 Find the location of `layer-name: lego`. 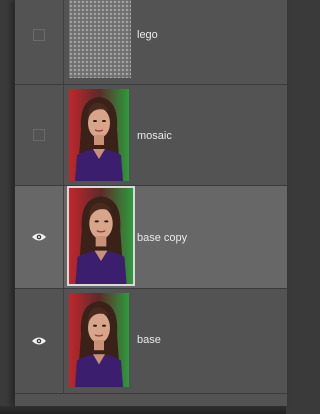

layer-name: lego is located at coordinates (147, 35).